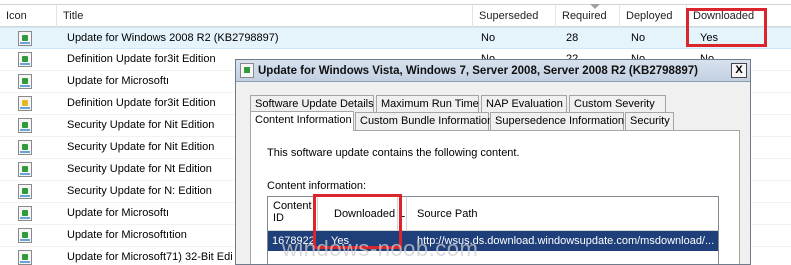  What do you see at coordinates (302, 121) in the screenshot?
I see `tab-content-information: Content Information` at bounding box center [302, 121].